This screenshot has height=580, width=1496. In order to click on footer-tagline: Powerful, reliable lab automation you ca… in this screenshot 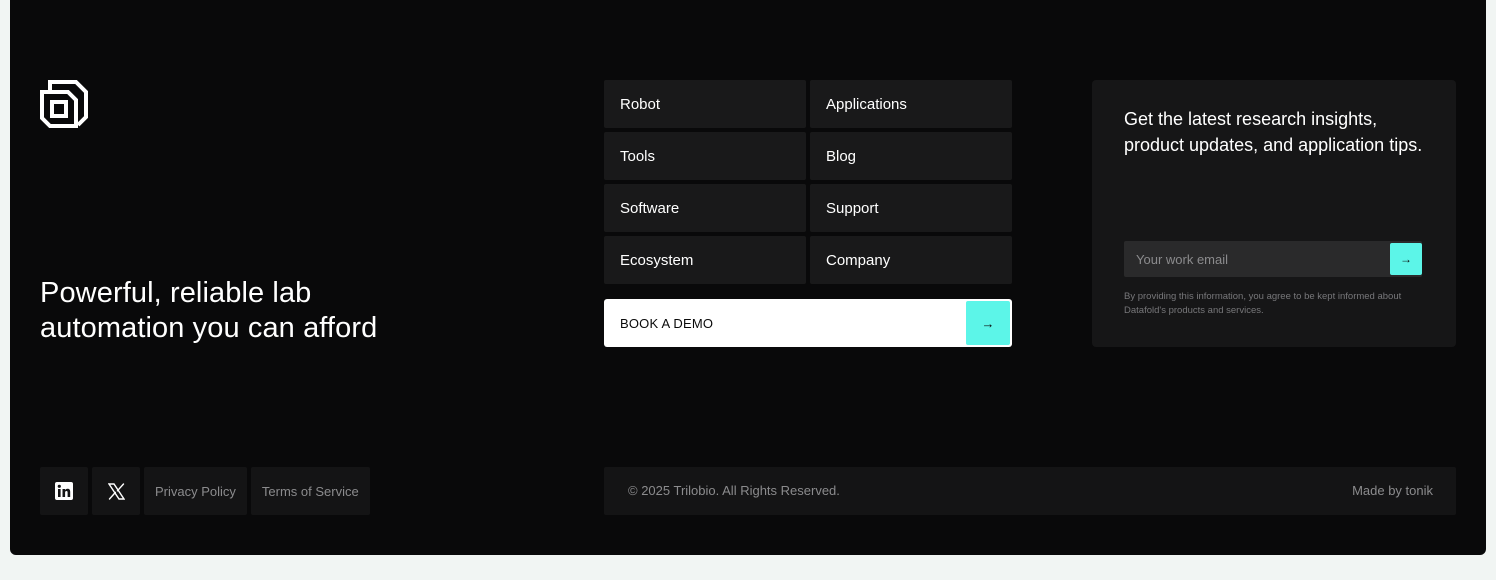, I will do `click(209, 310)`.